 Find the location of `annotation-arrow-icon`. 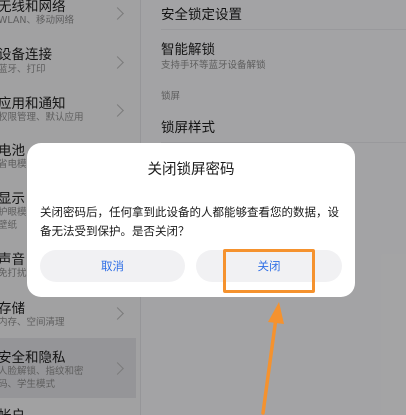

annotation-arrow-icon is located at coordinates (272, 358).